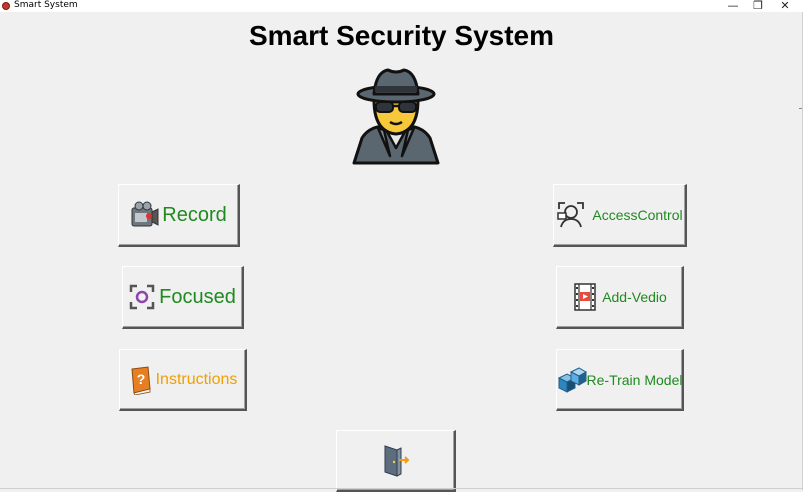  Describe the element at coordinates (634, 297) in the screenshot. I see `add-video-label: Add-Vedio` at that location.